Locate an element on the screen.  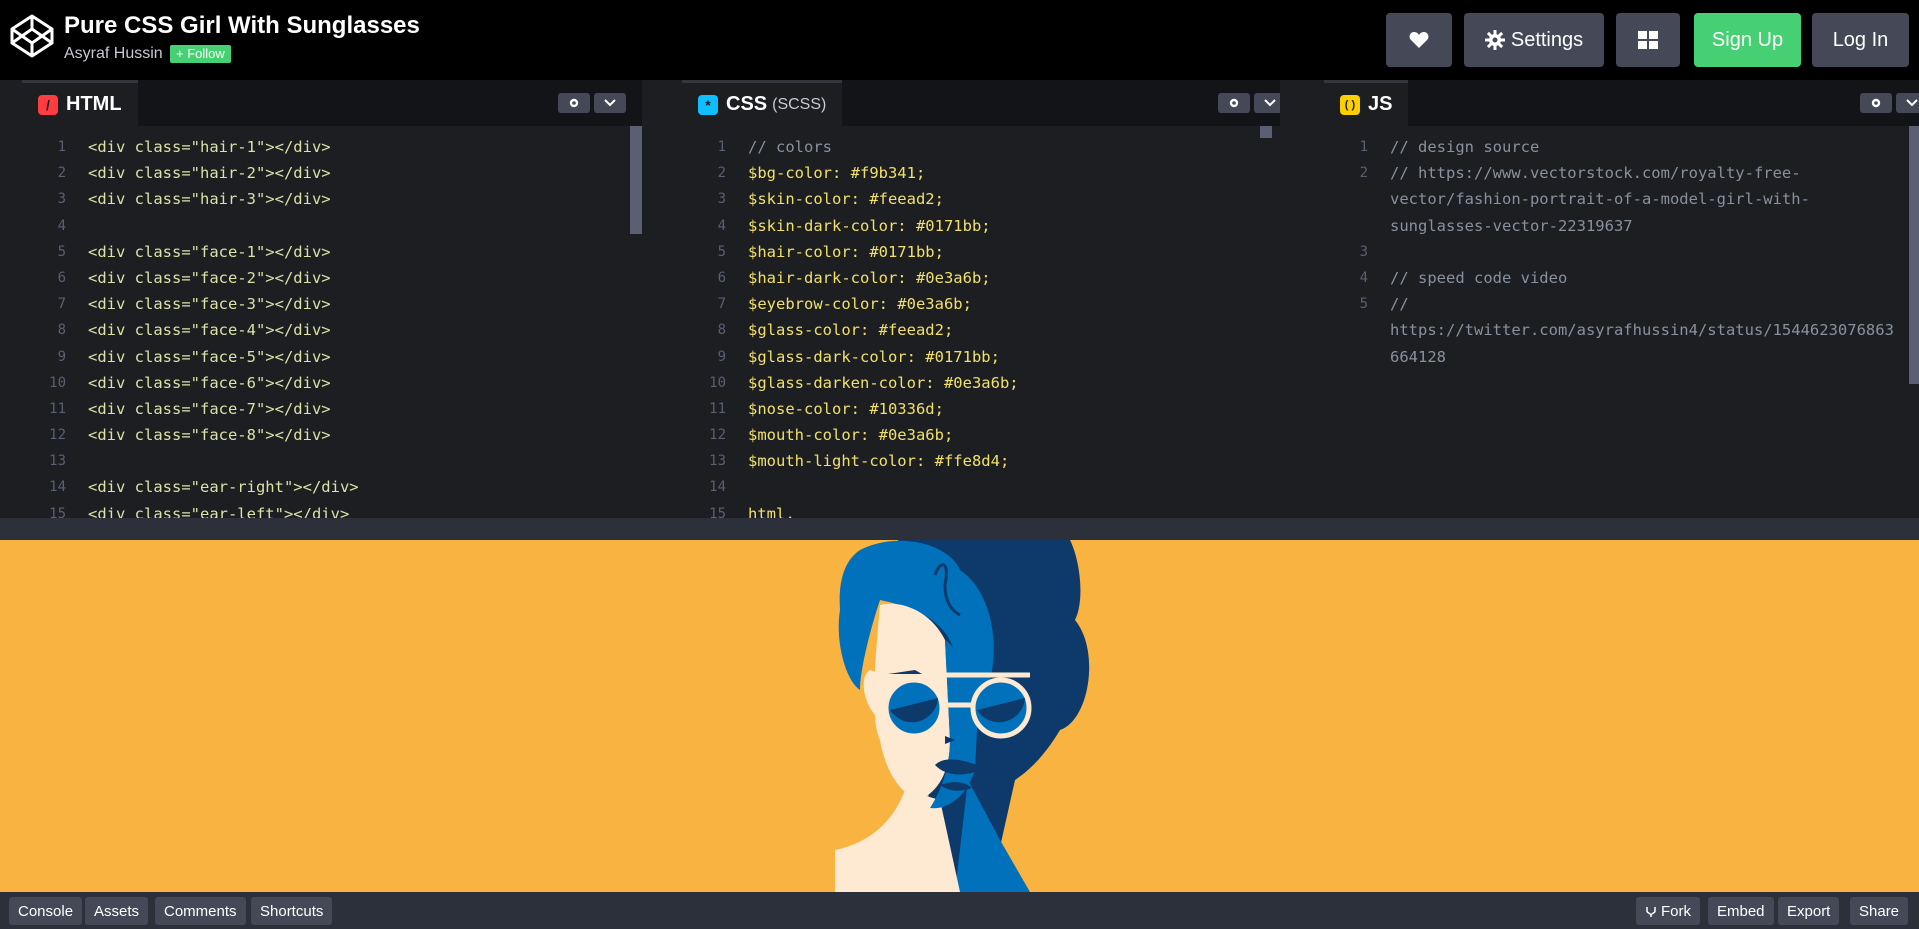
js-collapse-button is located at coordinates (1907, 103).